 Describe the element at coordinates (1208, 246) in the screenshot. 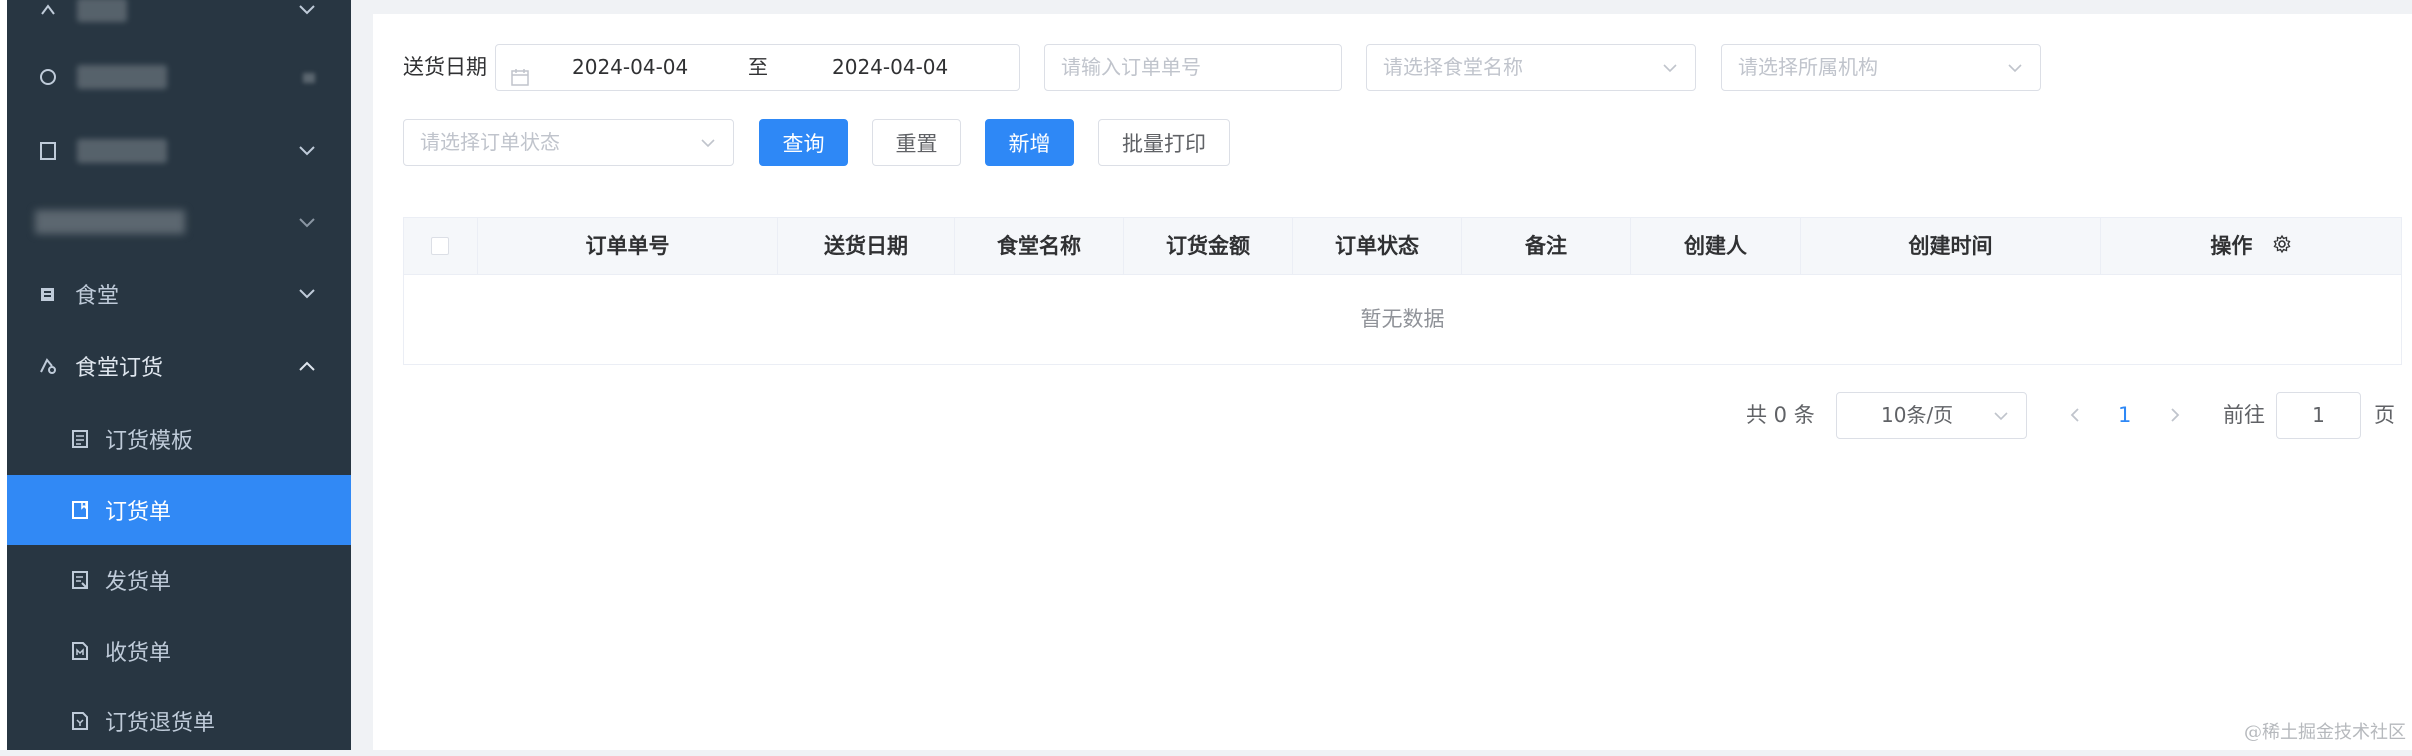

I see `column-header: 订货金额` at that location.